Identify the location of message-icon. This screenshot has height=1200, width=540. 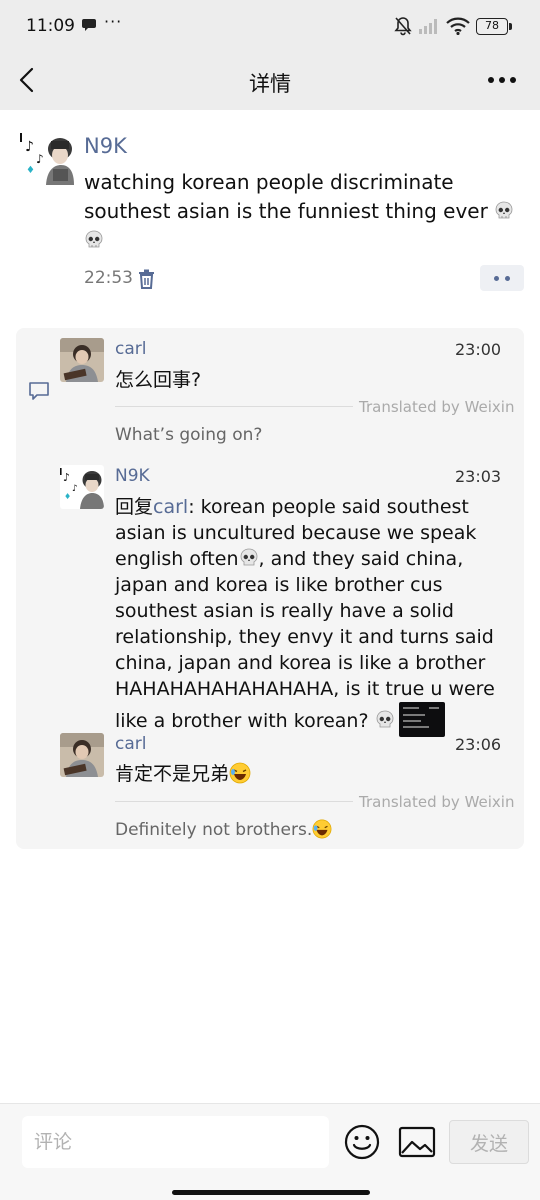
(89, 25).